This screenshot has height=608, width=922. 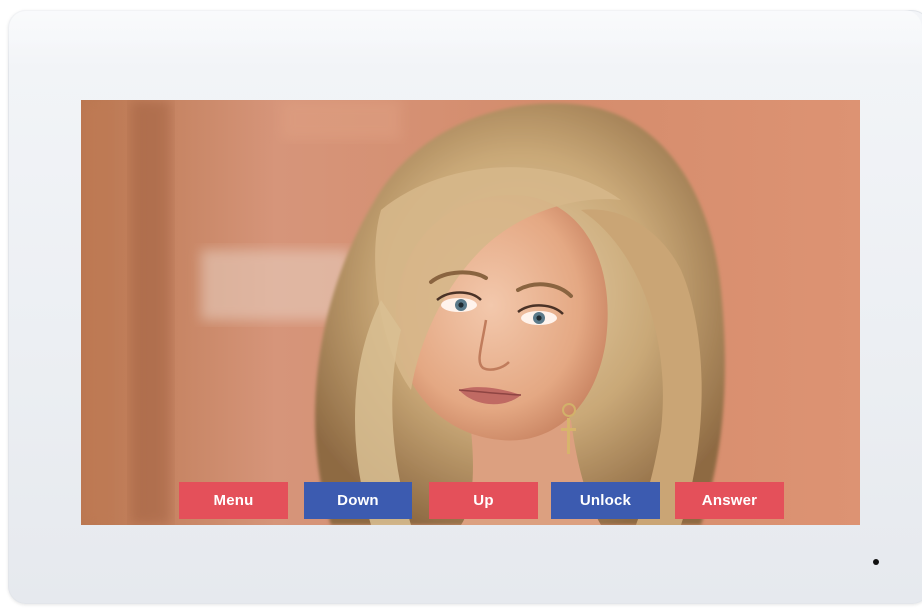 What do you see at coordinates (358, 500) in the screenshot?
I see `down-button: Down` at bounding box center [358, 500].